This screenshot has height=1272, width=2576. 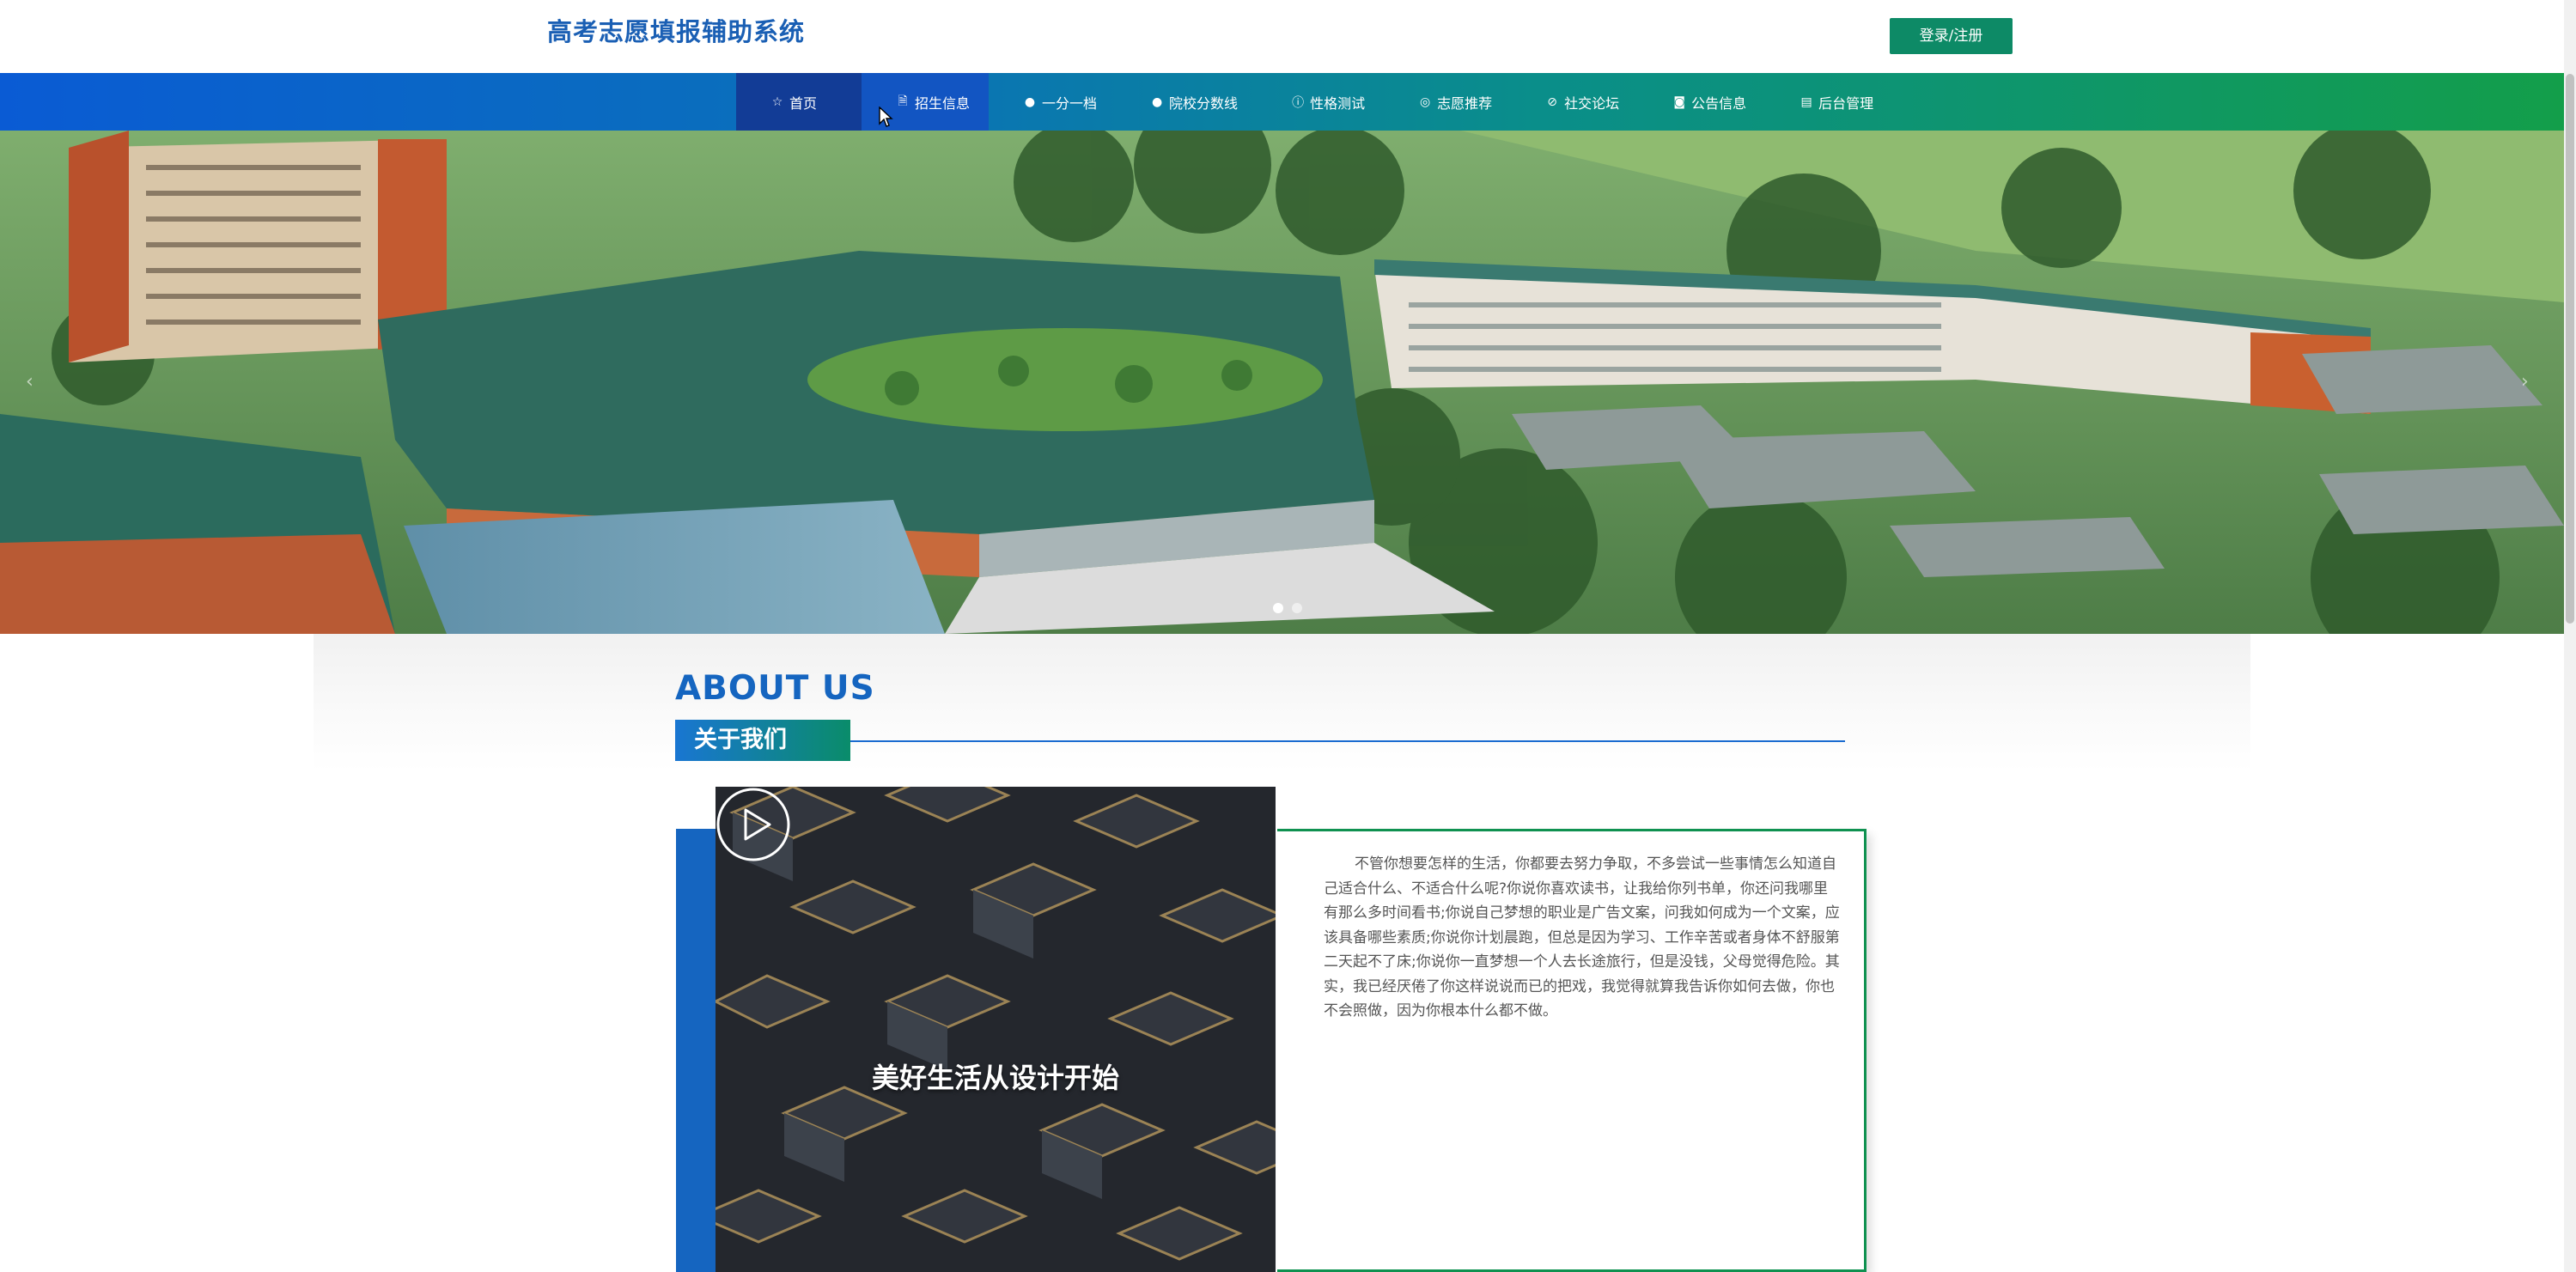 I want to click on nav-item-label: 性格测试, so click(x=1338, y=103).